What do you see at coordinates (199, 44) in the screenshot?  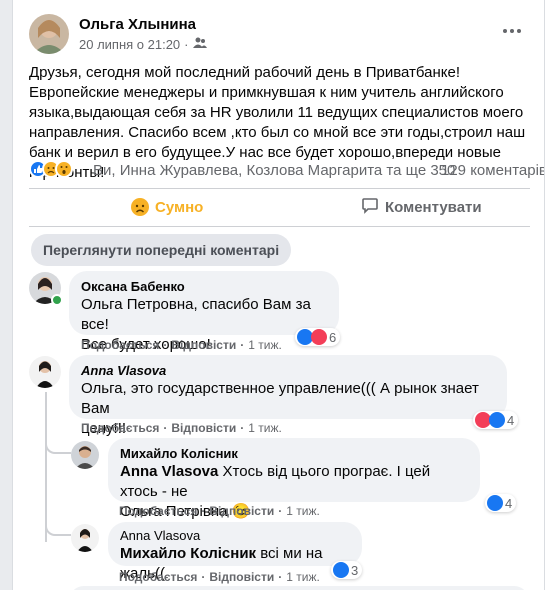 I see `friends-icon` at bounding box center [199, 44].